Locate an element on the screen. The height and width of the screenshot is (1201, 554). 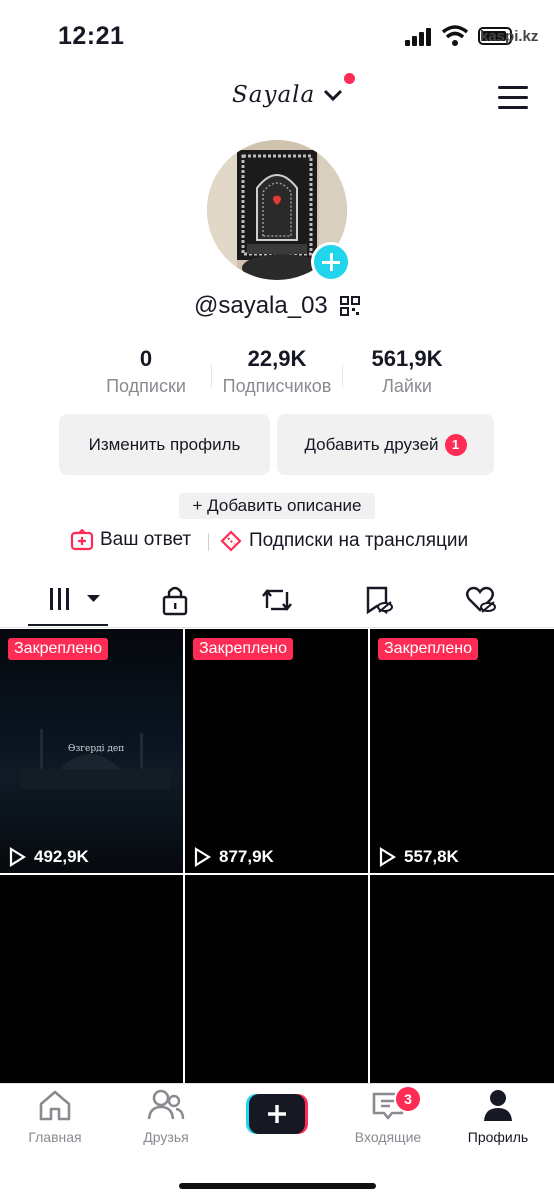
inbox-badge: 3 is located at coordinates (408, 1099).